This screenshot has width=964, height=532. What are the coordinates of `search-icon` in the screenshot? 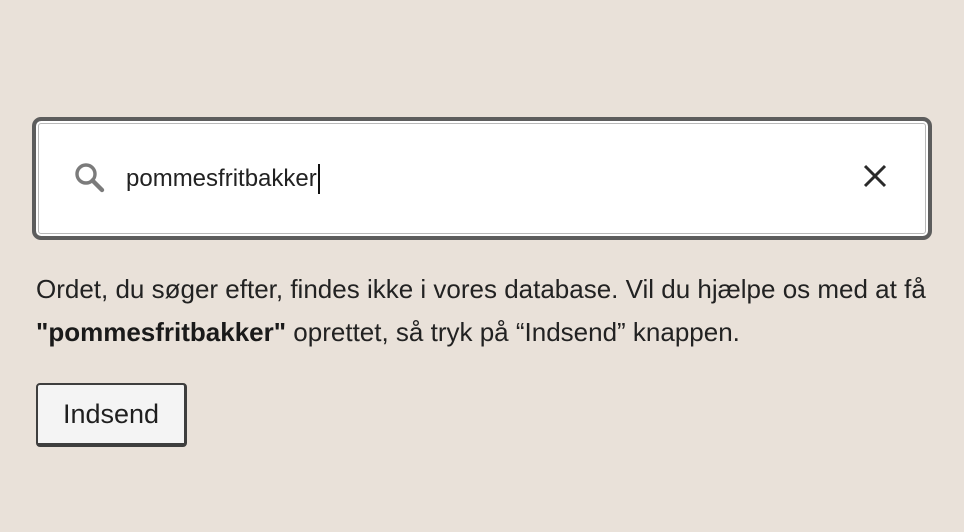 It's located at (90, 178).